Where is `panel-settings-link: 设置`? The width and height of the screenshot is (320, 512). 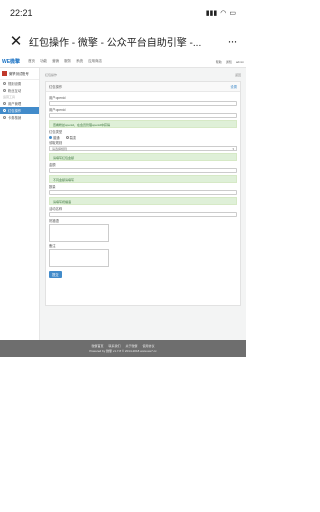
panel-settings-link: 设置 is located at coordinates (233, 86).